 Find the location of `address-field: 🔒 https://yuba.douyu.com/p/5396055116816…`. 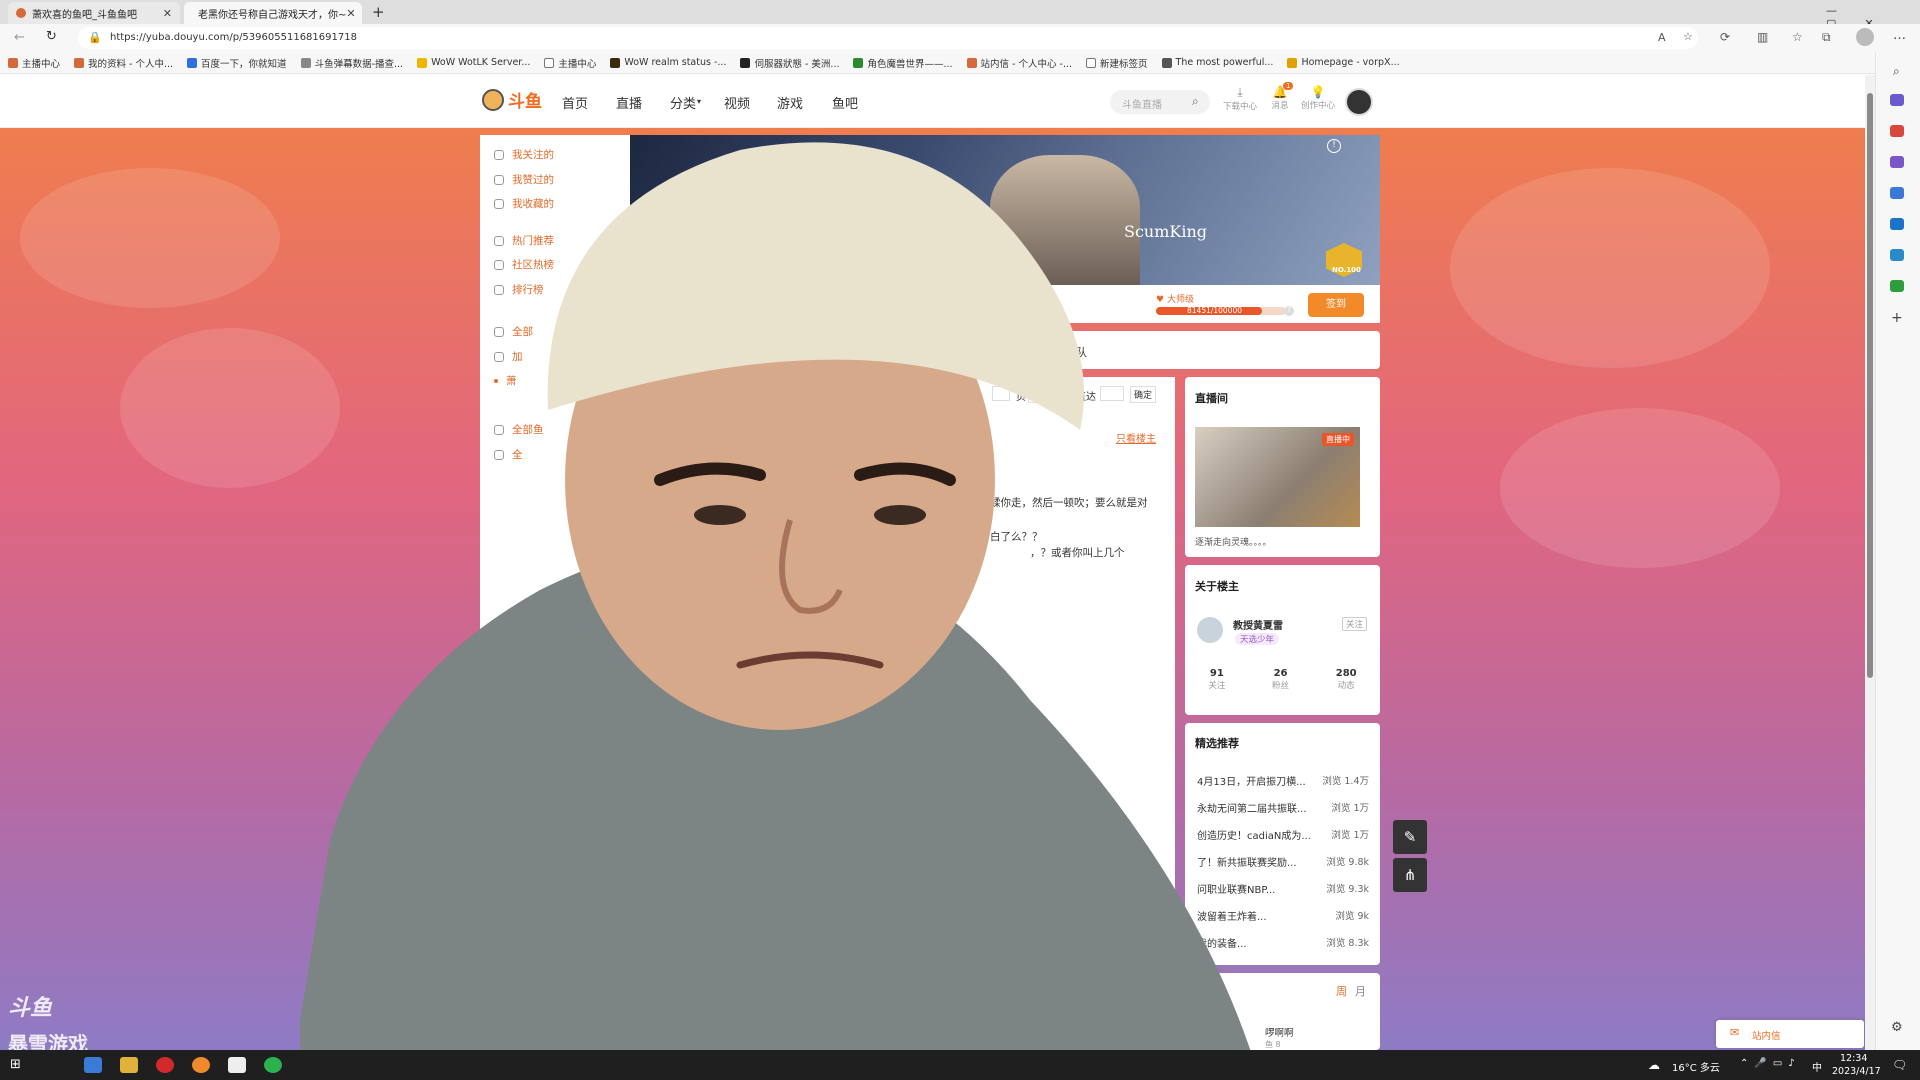

address-field: 🔒 https://yuba.douyu.com/p/5396055116816… is located at coordinates (888, 38).